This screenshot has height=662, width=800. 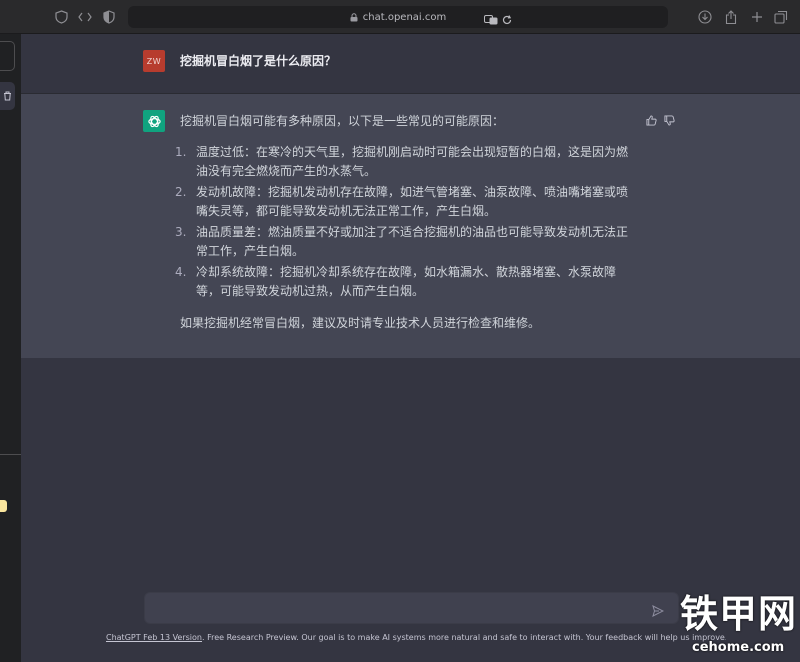 I want to click on trash-icon, so click(x=7, y=96).